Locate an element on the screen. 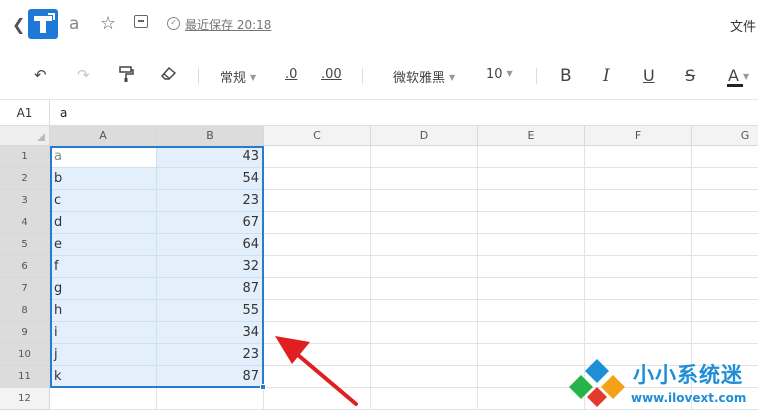 The height and width of the screenshot is (413, 758). watermark-url: www.ilovext.com is located at coordinates (689, 398).